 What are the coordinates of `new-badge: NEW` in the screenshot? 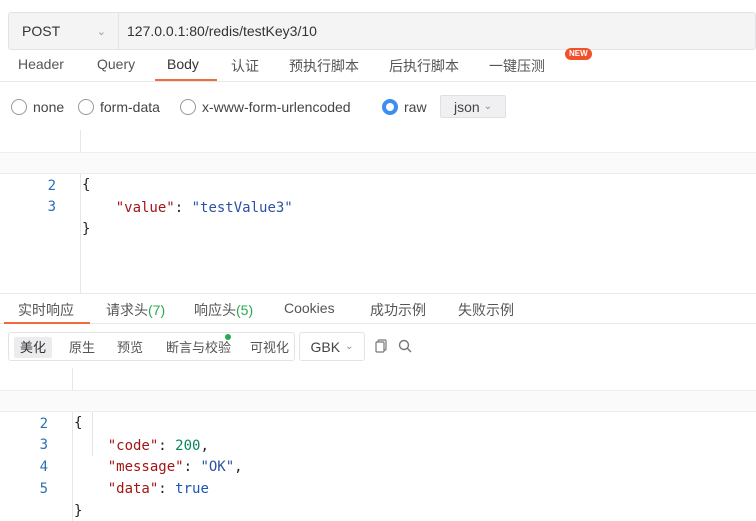 It's located at (578, 54).